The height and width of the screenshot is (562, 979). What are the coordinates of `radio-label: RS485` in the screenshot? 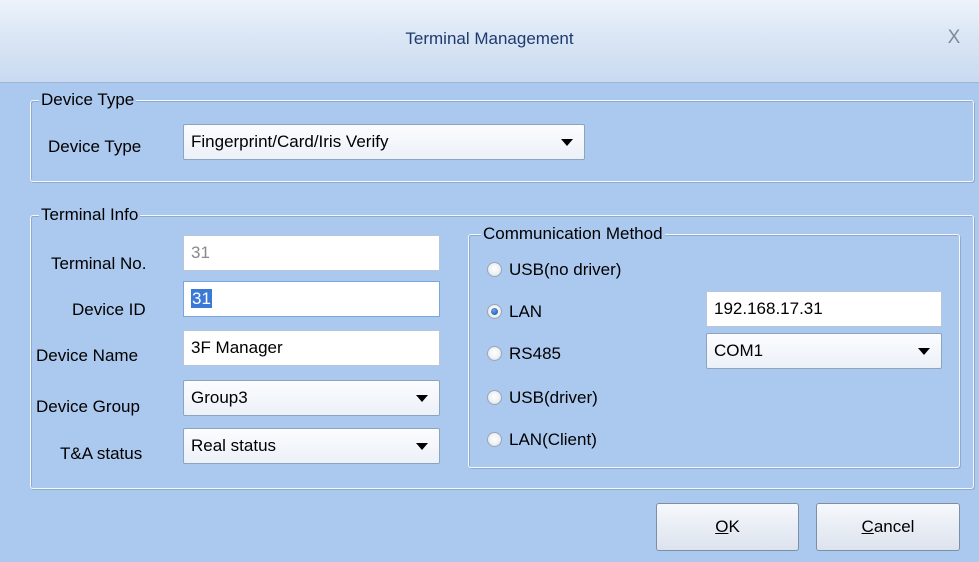 It's located at (535, 353).